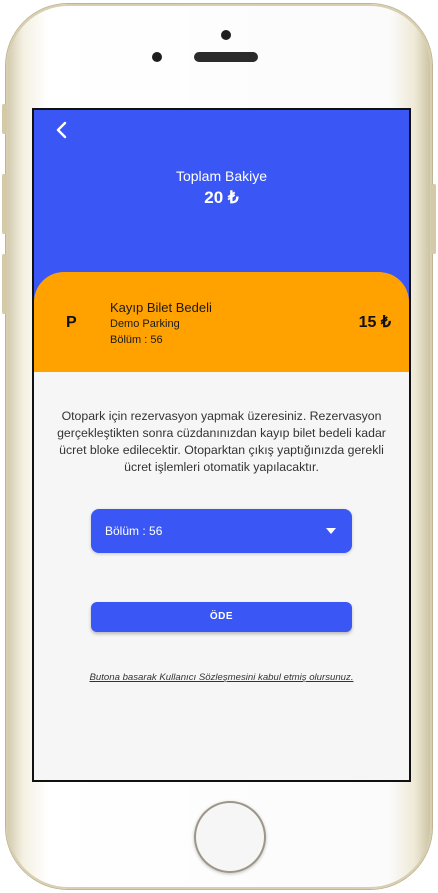 The image size is (438, 893). I want to click on parking-icon: P, so click(71, 322).